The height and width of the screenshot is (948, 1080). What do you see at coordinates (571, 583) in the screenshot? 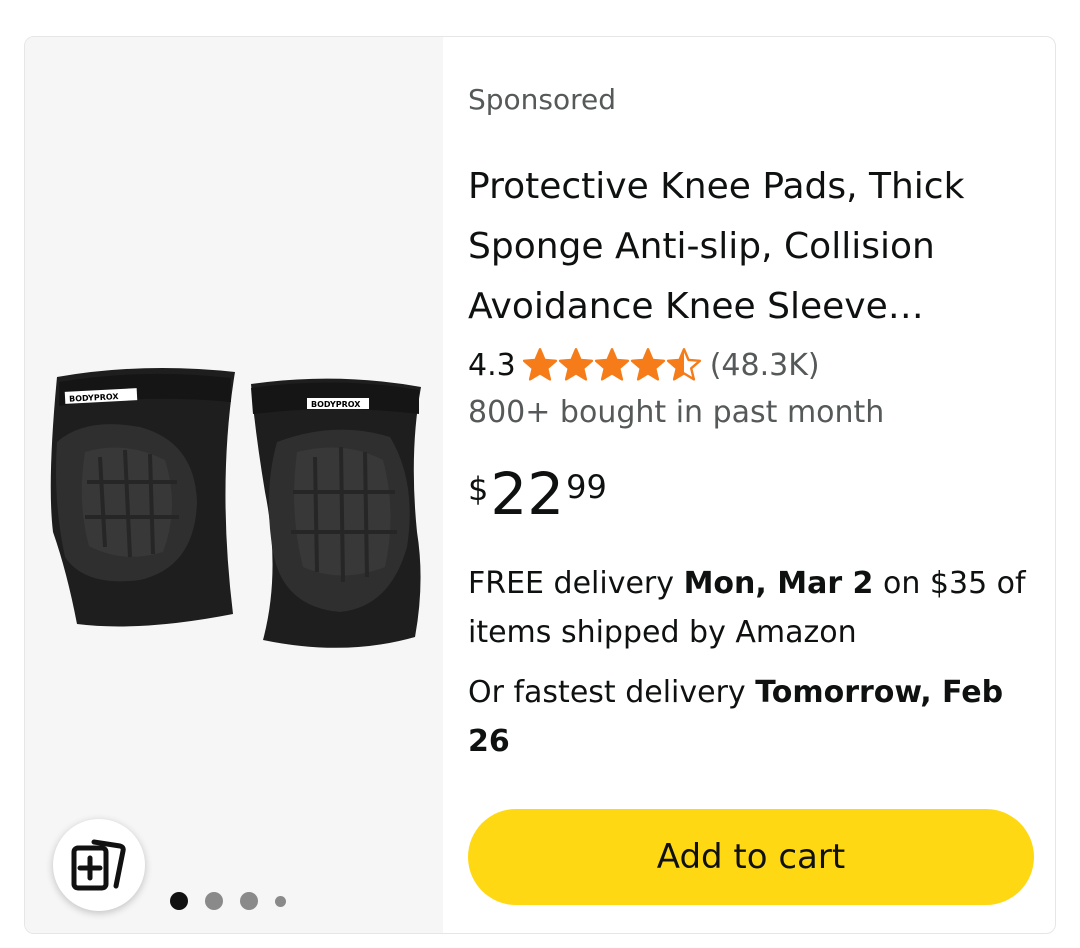
I see `delivery-prefix: FREE delivery` at bounding box center [571, 583].